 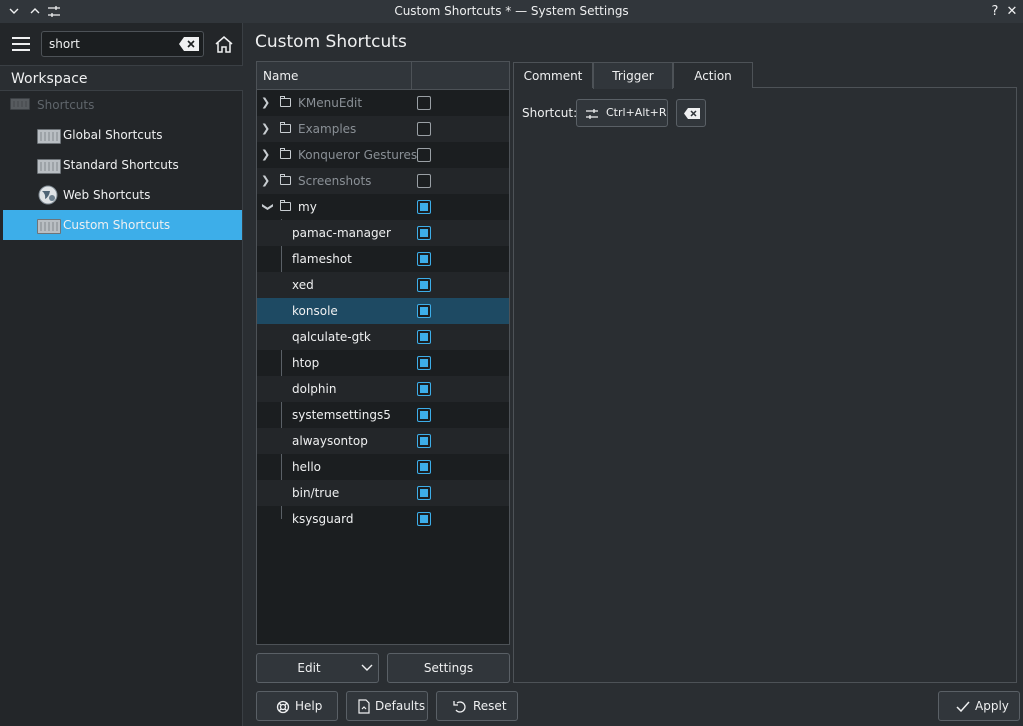 I want to click on tree-item-label: alwaysontop, so click(x=330, y=441).